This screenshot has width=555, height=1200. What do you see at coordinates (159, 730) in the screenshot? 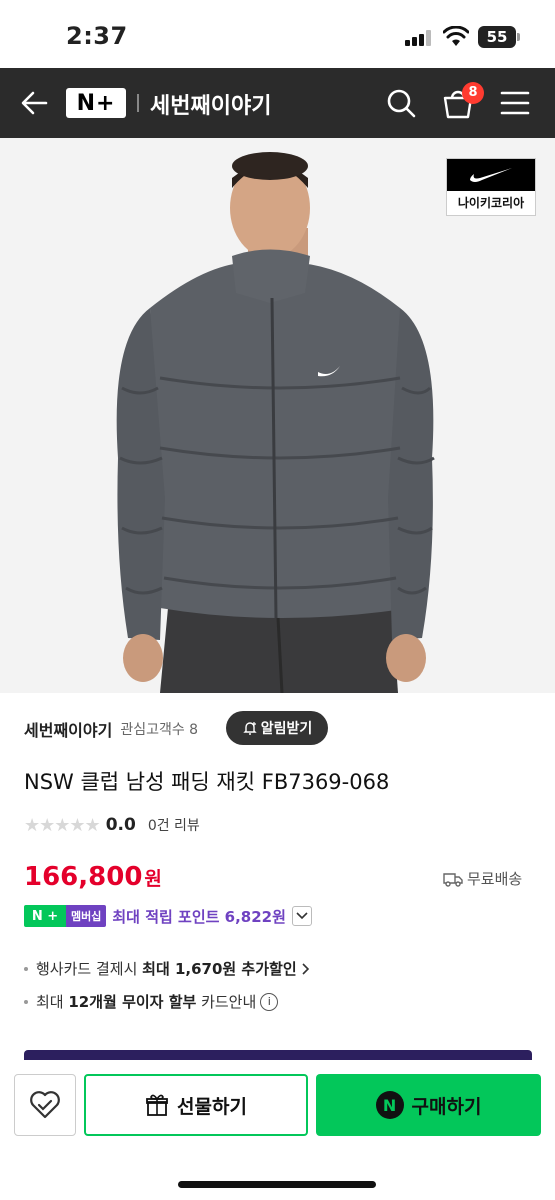
I see `follower-count: 관심고객수 8` at bounding box center [159, 730].